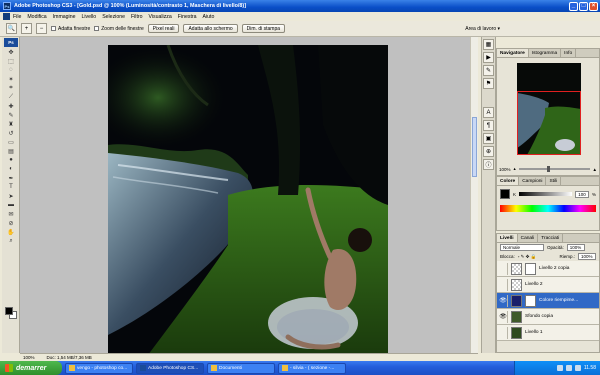 This screenshot has width=600, height=375. Describe the element at coordinates (548, 317) in the screenshot. I see `layer-row: 👁 Sfondo copia` at that location.